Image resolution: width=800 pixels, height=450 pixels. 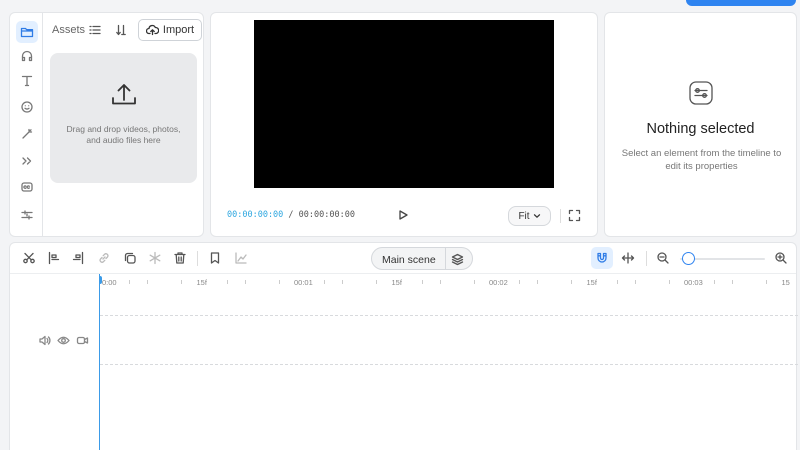 What do you see at coordinates (180, 258) in the screenshot?
I see `delete-button` at bounding box center [180, 258].